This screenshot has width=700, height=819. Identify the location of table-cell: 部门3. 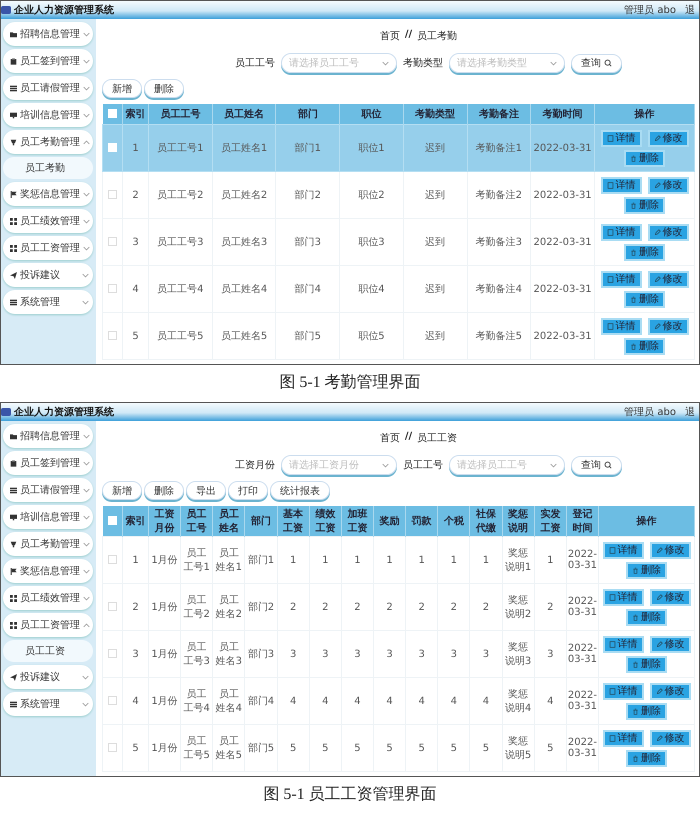
(261, 654).